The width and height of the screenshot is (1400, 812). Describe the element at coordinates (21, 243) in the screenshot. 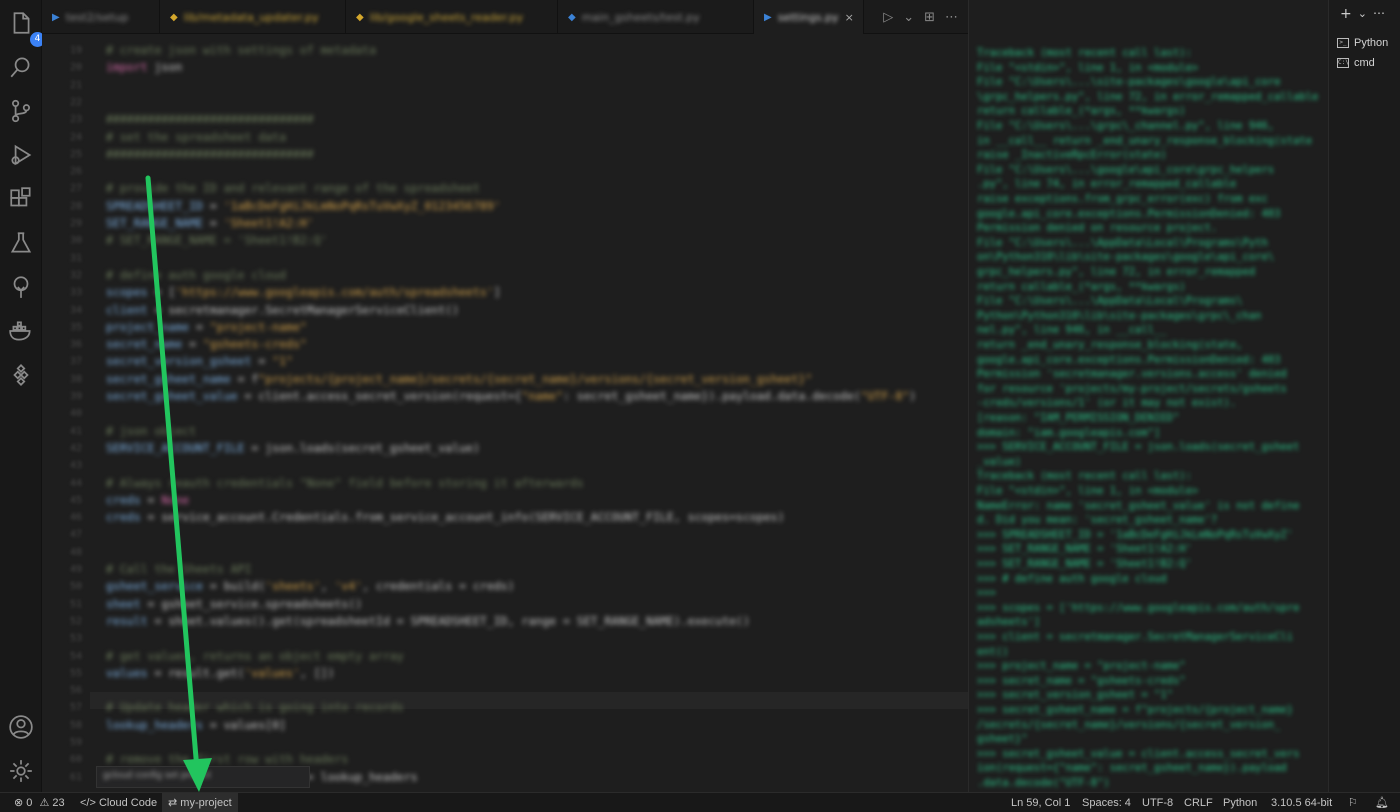

I see `testing-flask-icon` at that location.